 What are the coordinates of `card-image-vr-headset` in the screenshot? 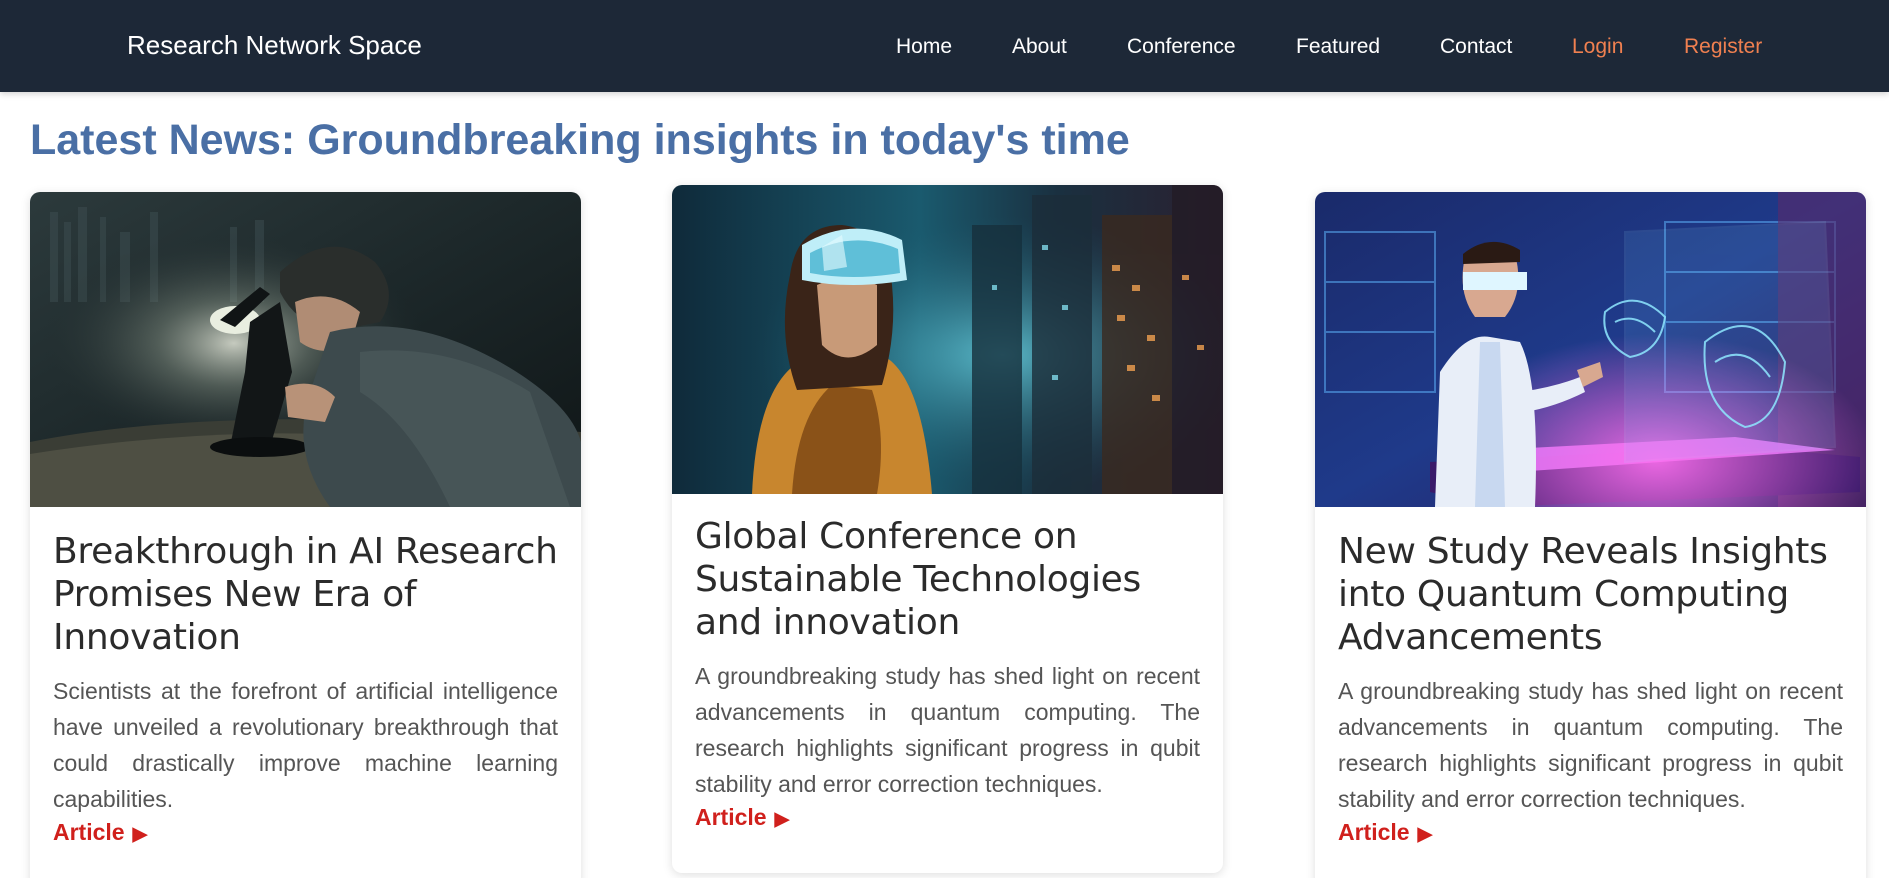 It's located at (947, 339).